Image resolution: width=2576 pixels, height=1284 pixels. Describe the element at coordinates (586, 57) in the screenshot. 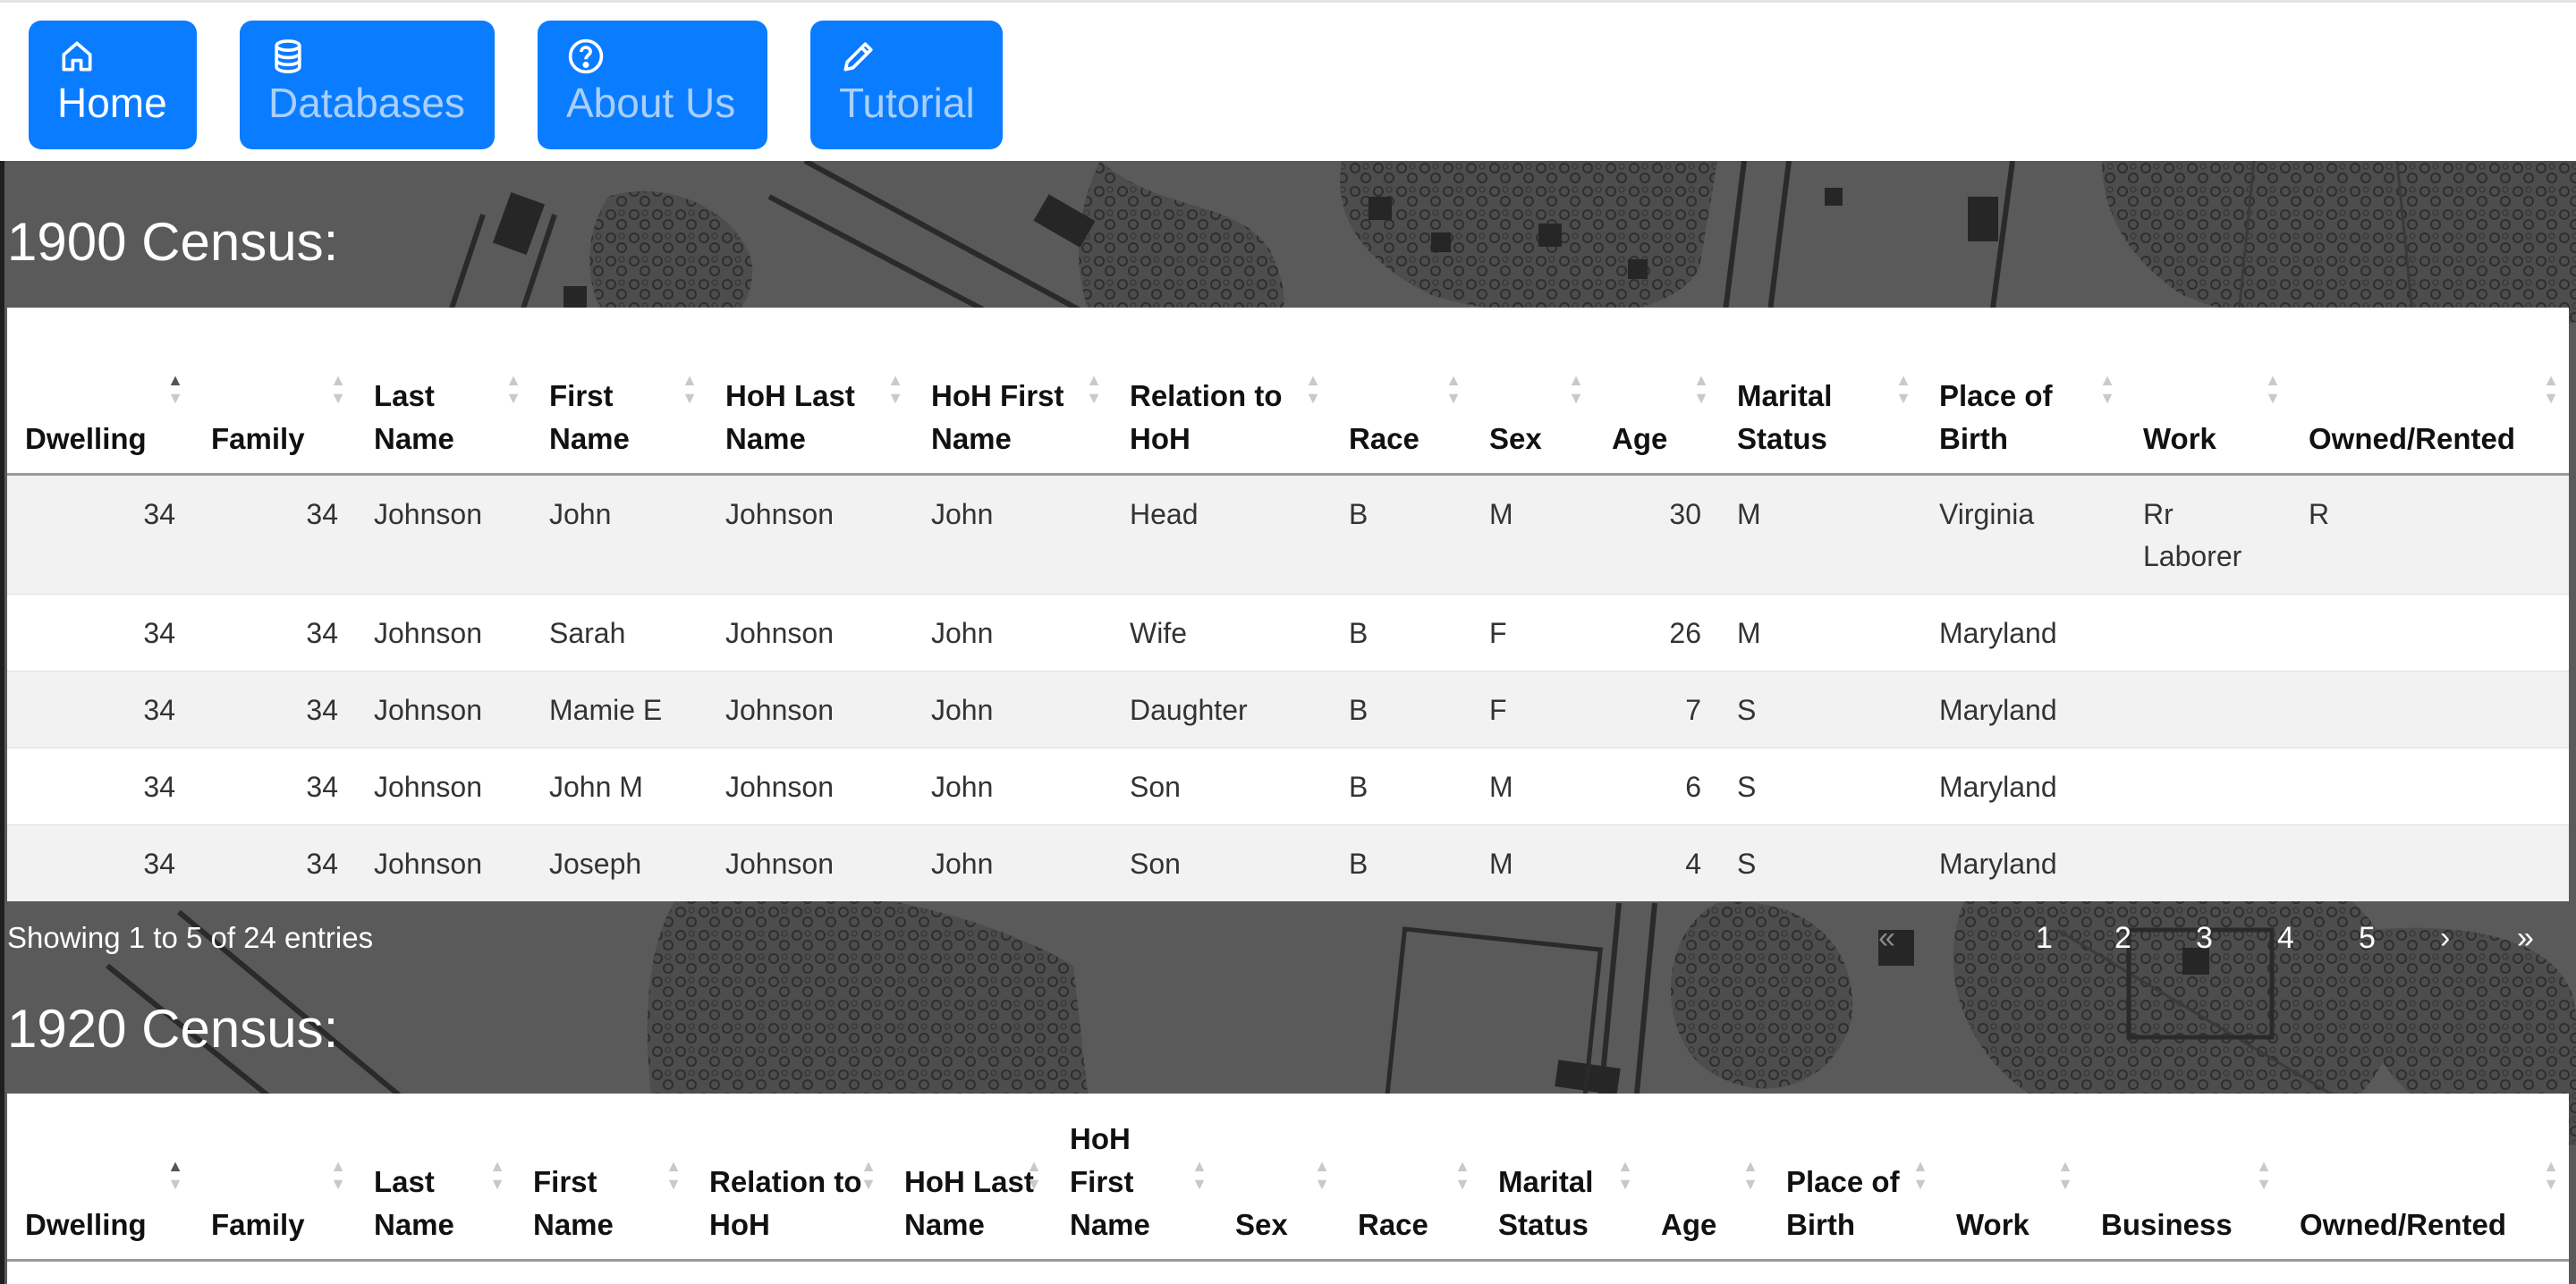

I see `question-circle-icon` at that location.